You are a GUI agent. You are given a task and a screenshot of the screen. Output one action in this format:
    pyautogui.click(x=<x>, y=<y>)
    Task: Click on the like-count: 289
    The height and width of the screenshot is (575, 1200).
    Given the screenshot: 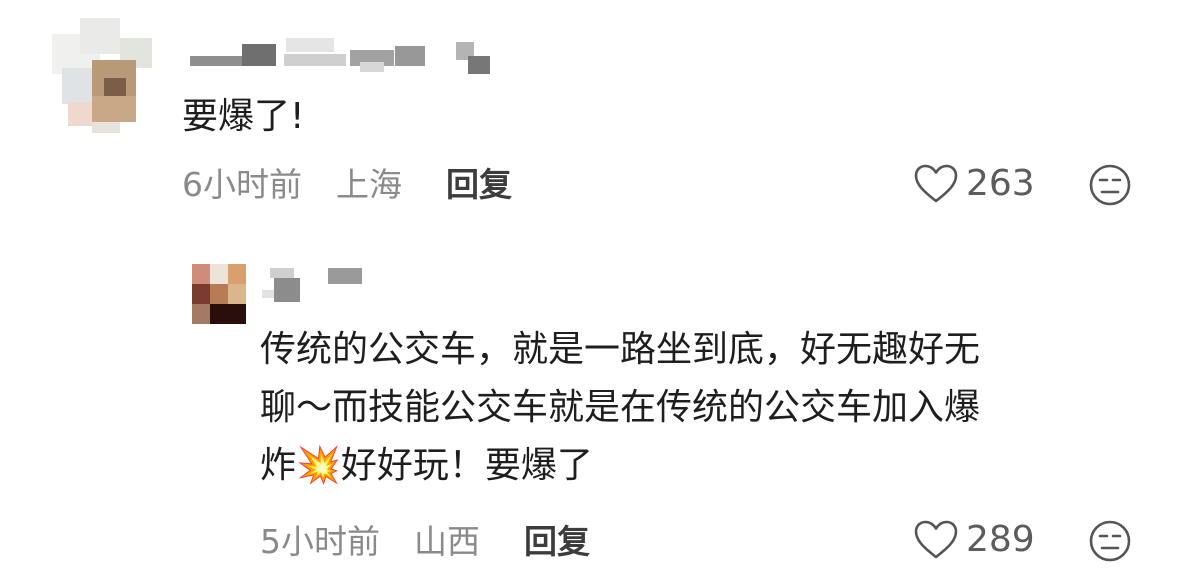 What is the action you would take?
    pyautogui.click(x=1000, y=539)
    